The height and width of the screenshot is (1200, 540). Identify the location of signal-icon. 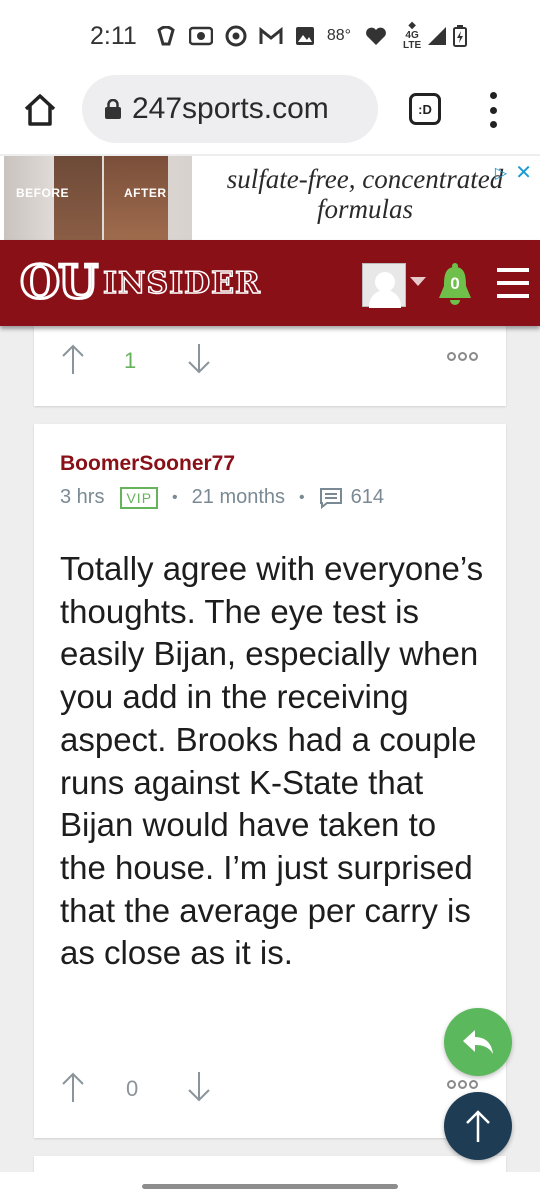
(437, 36).